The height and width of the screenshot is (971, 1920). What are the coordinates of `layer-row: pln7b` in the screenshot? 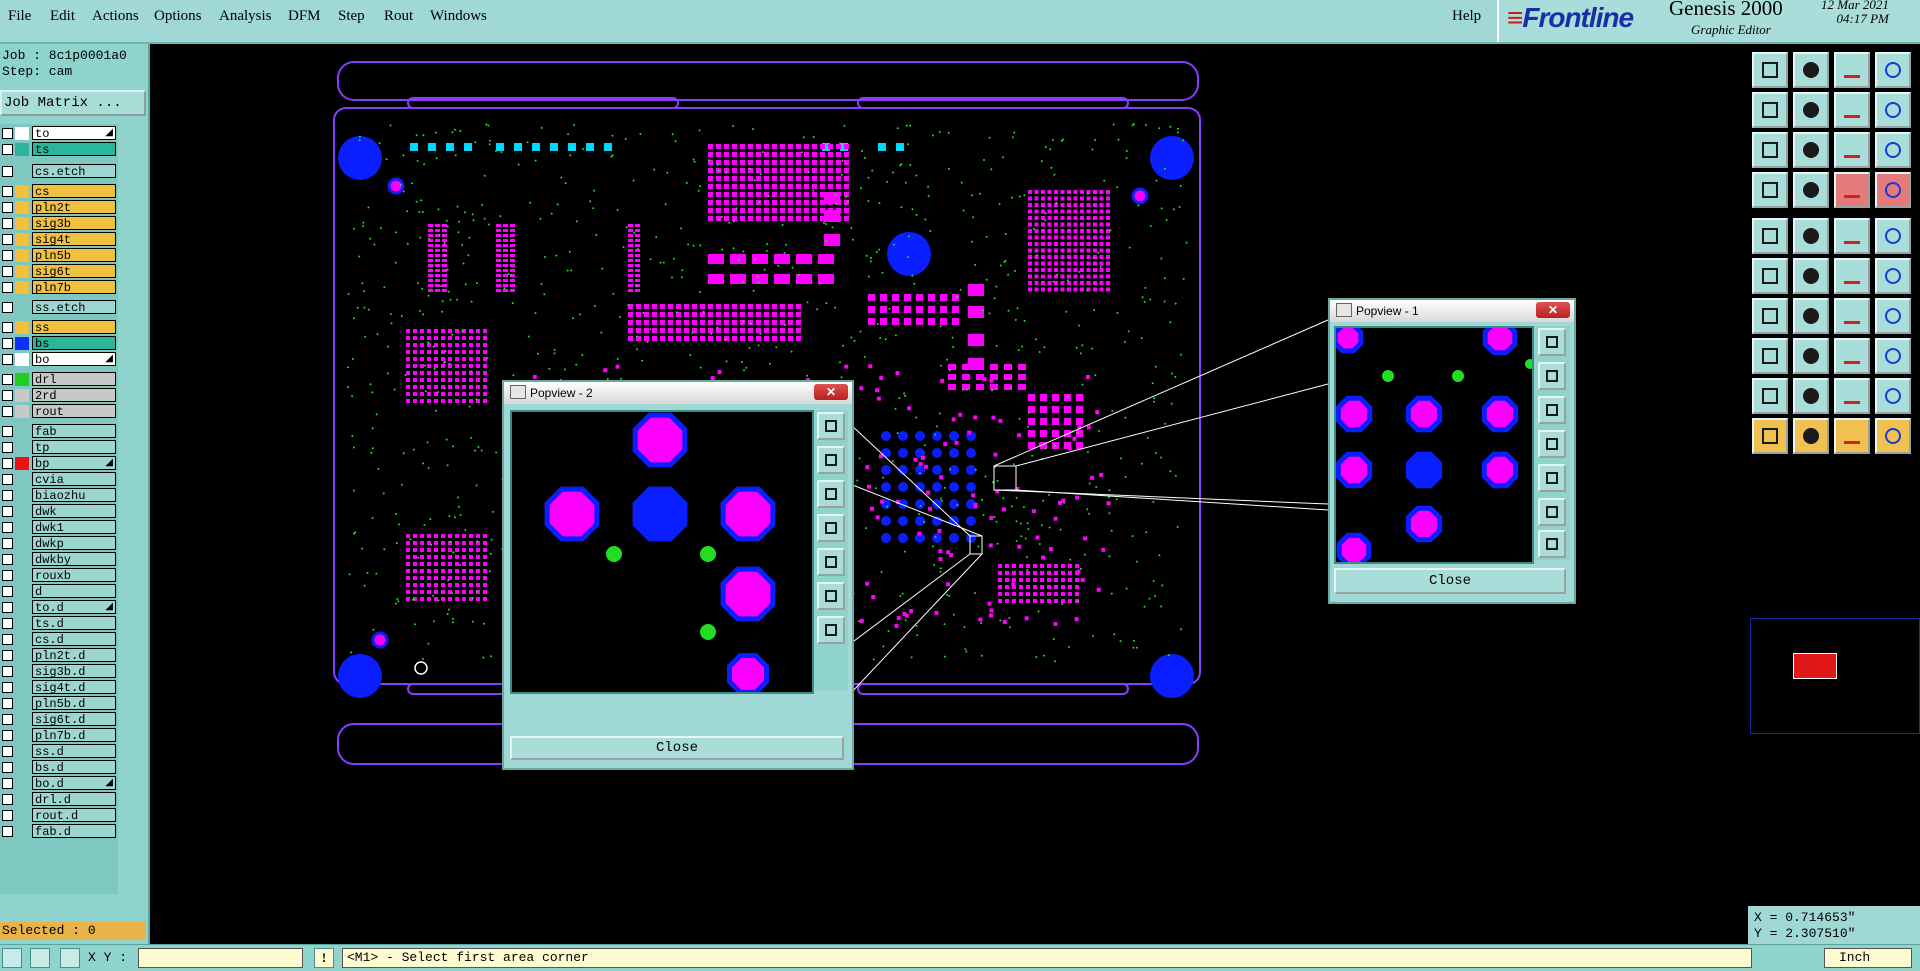 It's located at (59, 287).